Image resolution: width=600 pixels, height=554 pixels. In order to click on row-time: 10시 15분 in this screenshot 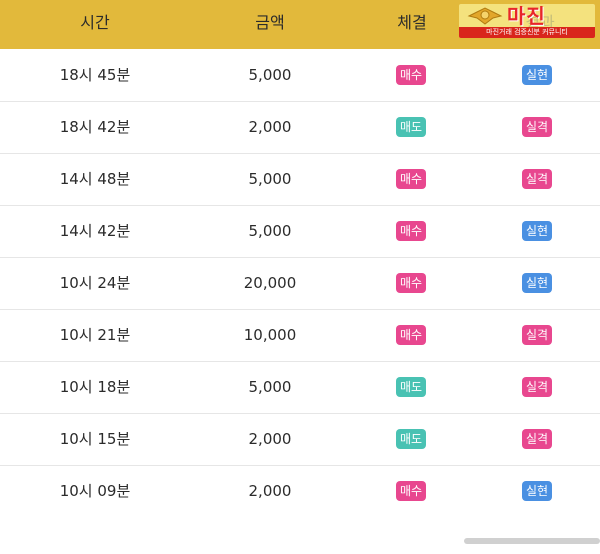, I will do `click(95, 439)`.